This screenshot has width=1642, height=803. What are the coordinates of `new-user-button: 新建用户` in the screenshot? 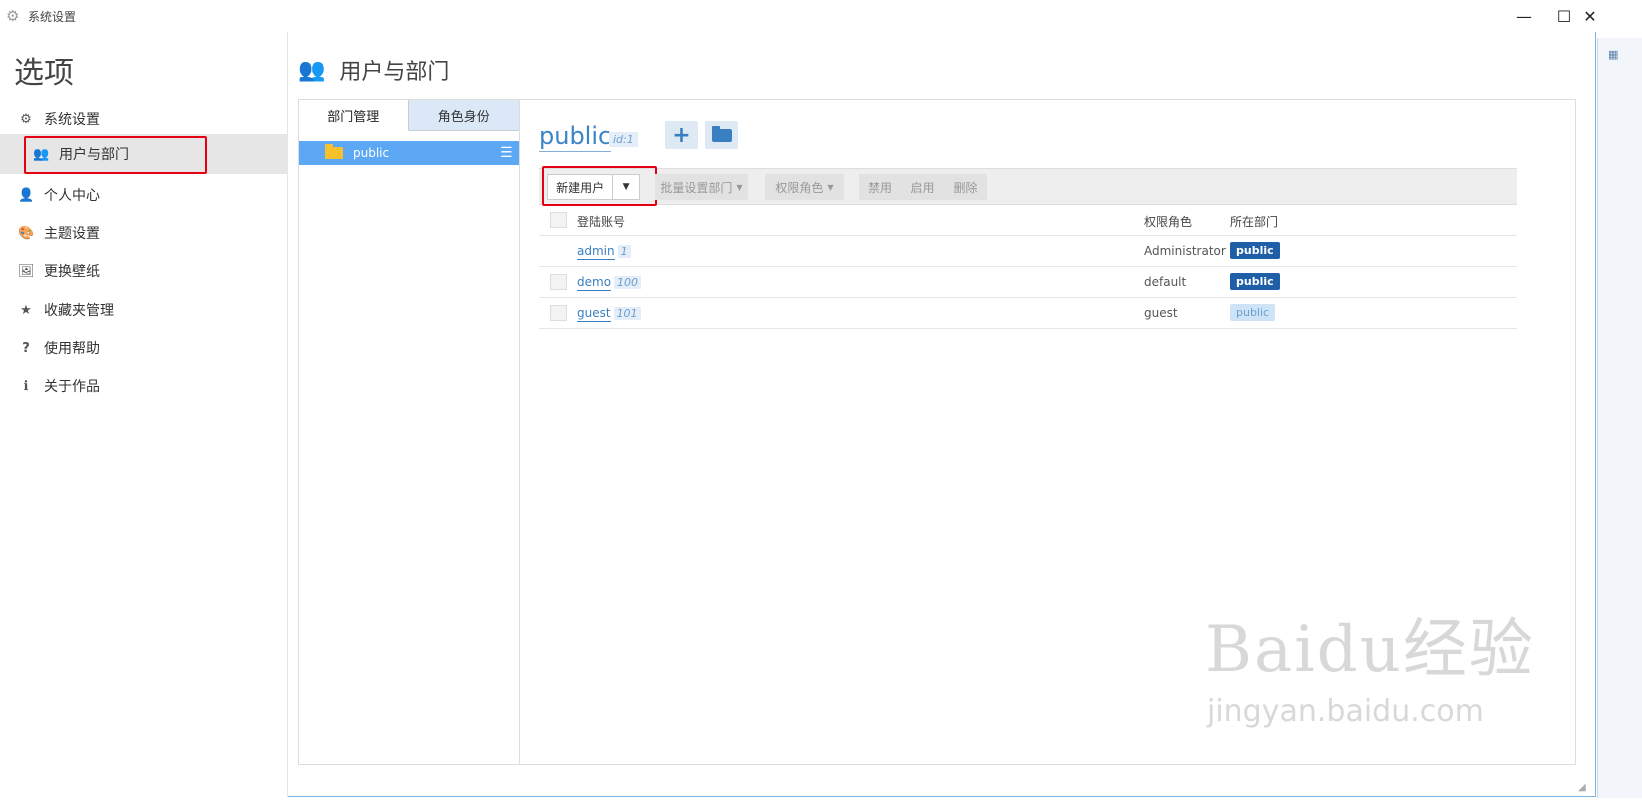 It's located at (581, 187).